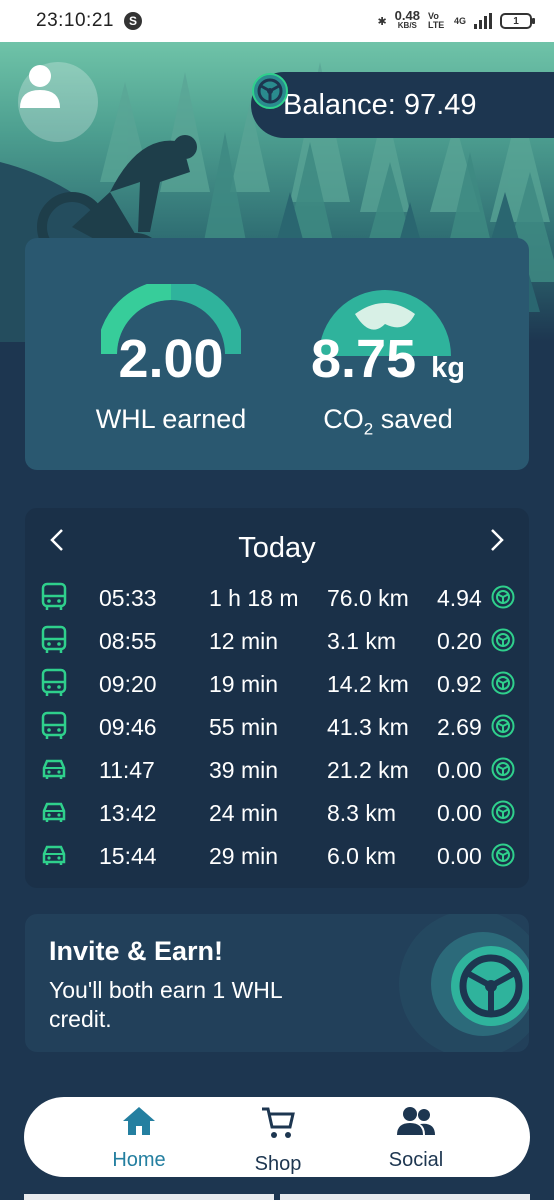 The image size is (554, 1200). I want to click on volte-indicator: Vo LTE, so click(436, 20).